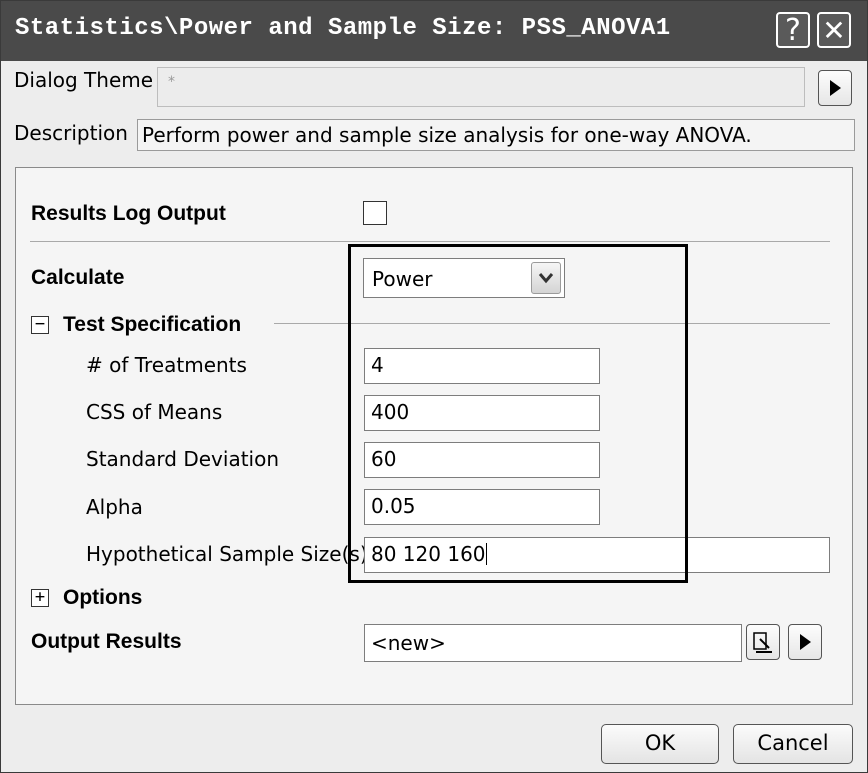 This screenshot has width=868, height=773. What do you see at coordinates (154, 412) in the screenshot?
I see `css-of-means-label: CSS of Means` at bounding box center [154, 412].